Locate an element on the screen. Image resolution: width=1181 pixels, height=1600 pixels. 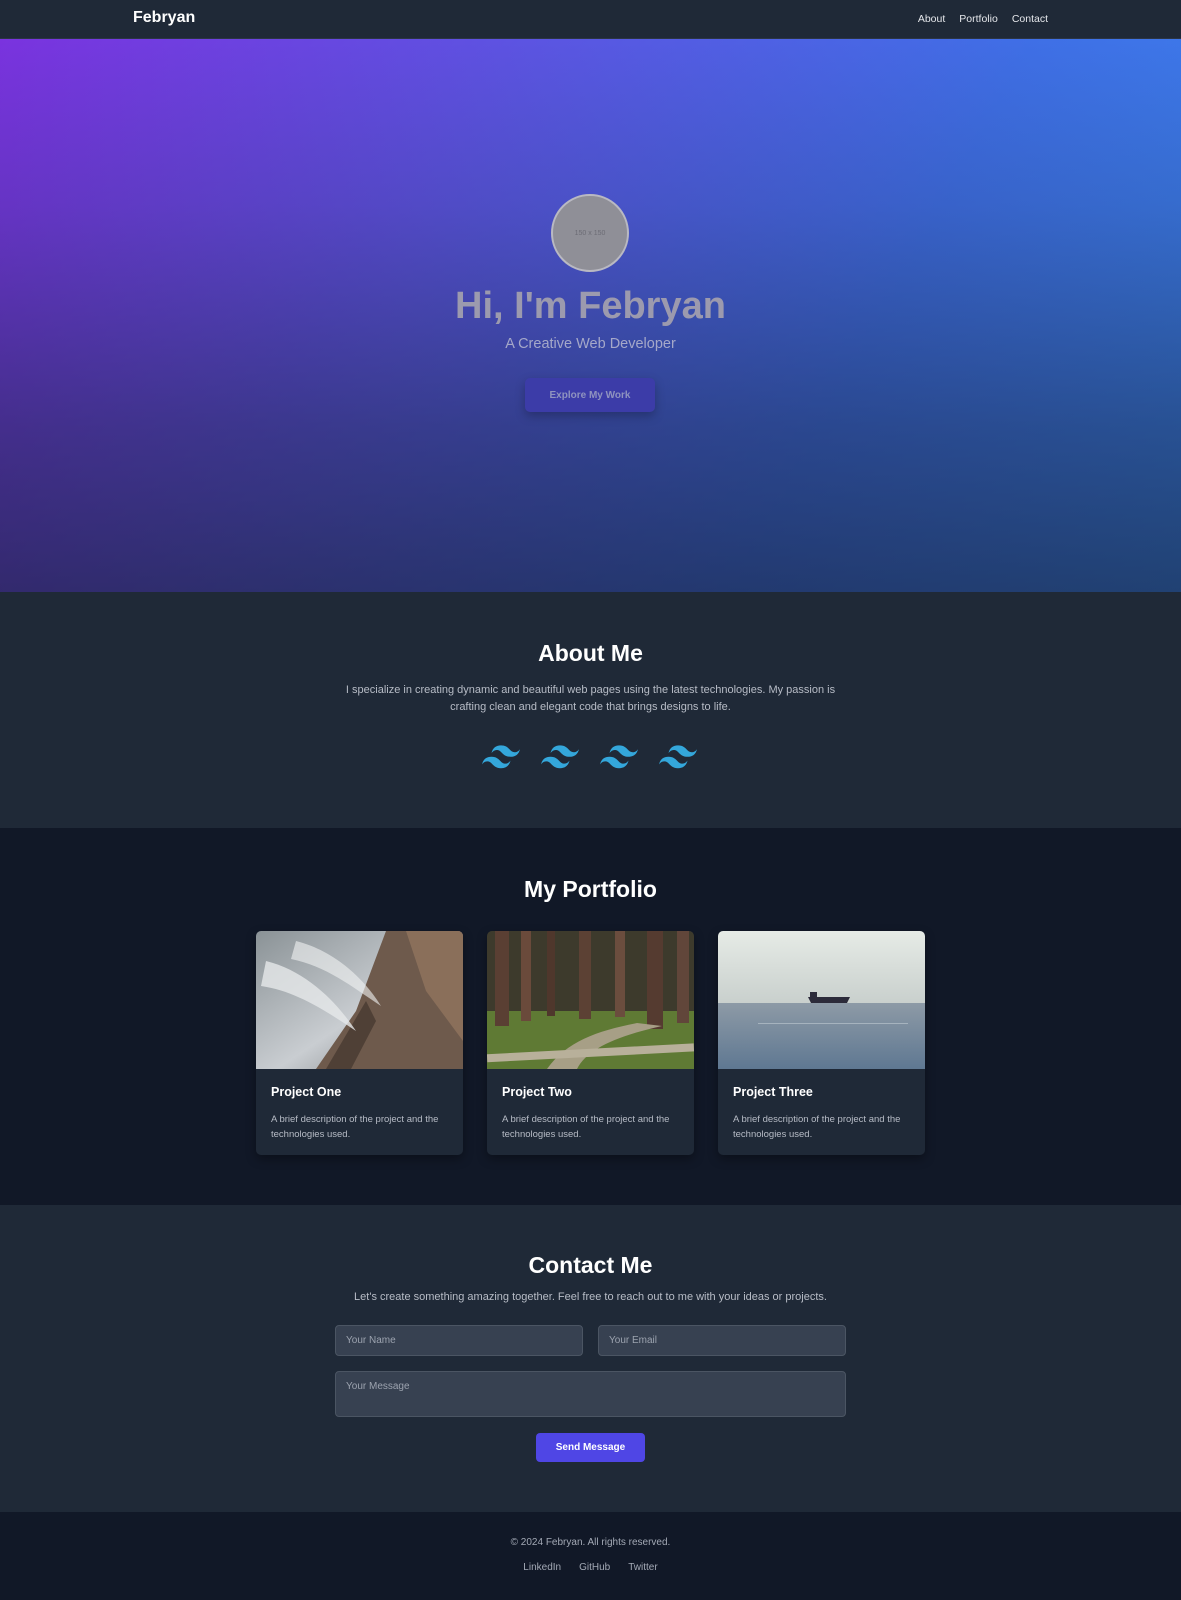
project-title: Project One is located at coordinates (306, 1092).